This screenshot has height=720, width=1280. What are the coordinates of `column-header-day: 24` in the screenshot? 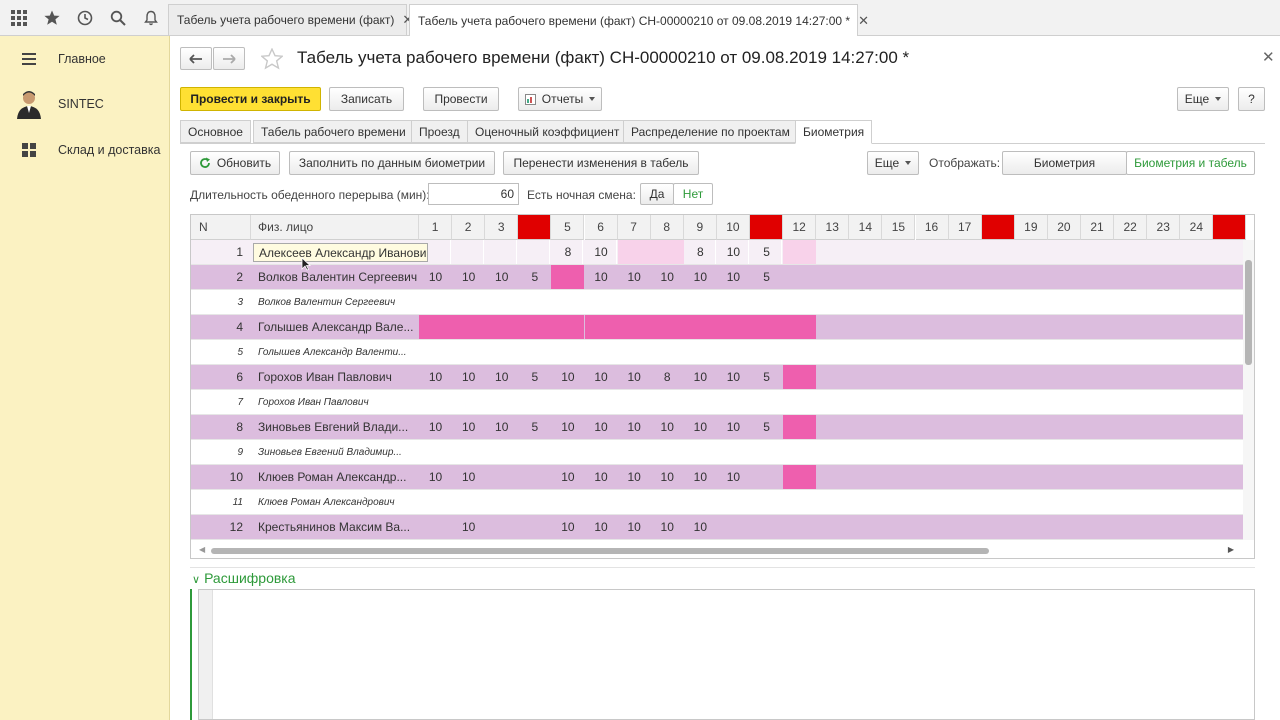 It's located at (1197, 227).